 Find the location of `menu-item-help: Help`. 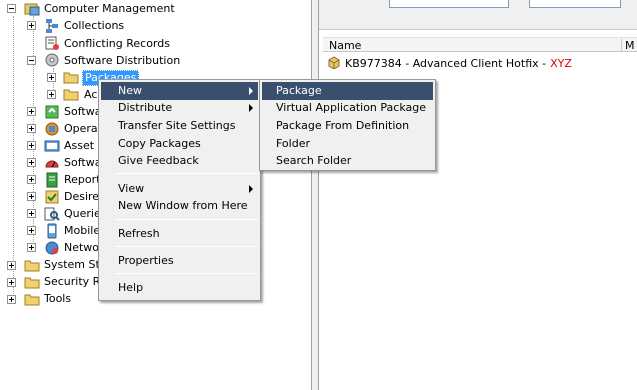

menu-item-help: Help is located at coordinates (179, 288).